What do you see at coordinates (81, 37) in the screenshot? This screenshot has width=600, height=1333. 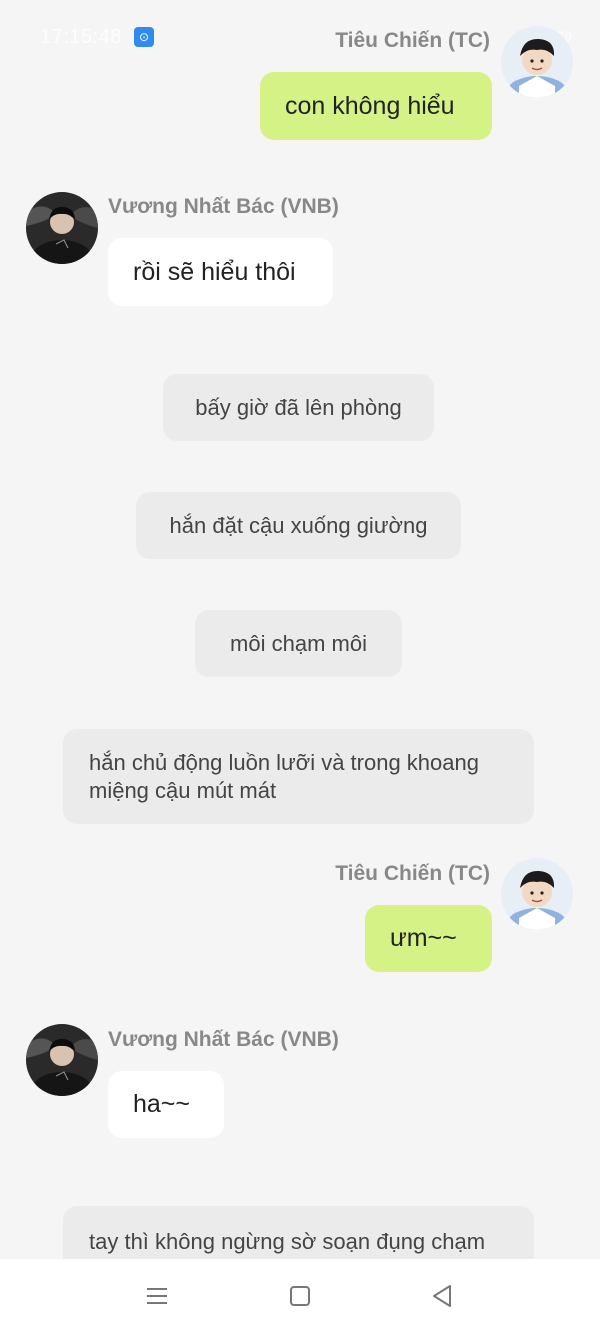 I see `status-time: 17:15:48` at bounding box center [81, 37].